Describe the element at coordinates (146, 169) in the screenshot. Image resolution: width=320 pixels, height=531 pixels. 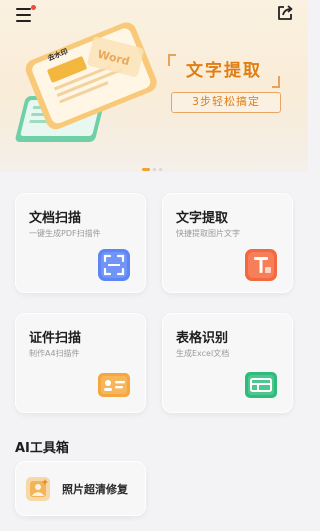
I see `carousel-dot-active` at that location.